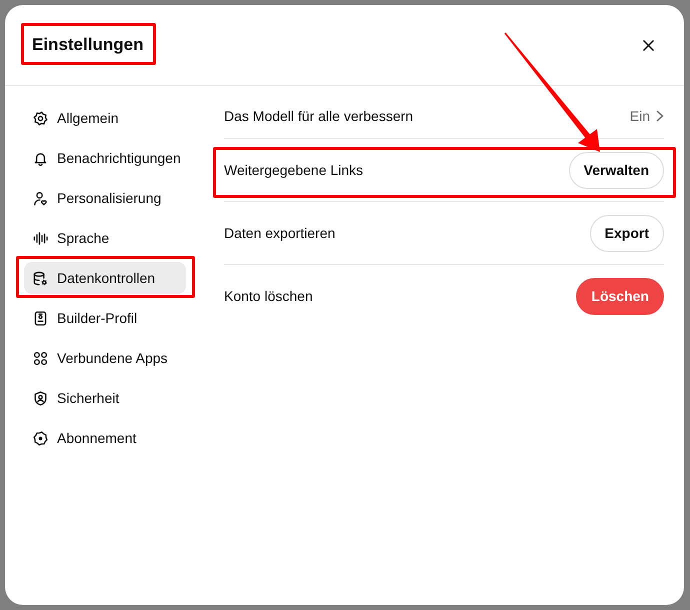  Describe the element at coordinates (268, 296) in the screenshot. I see `setting-label: Konto löschen` at that location.